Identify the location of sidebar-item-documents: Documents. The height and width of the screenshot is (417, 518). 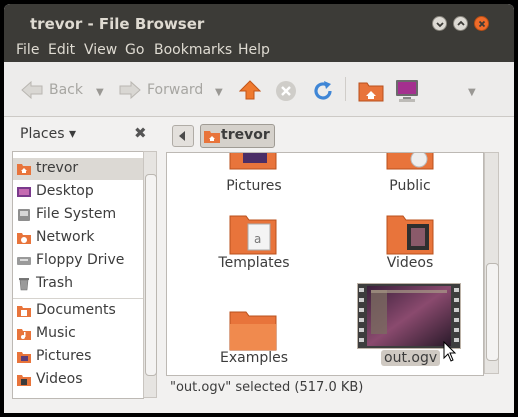
(78, 311).